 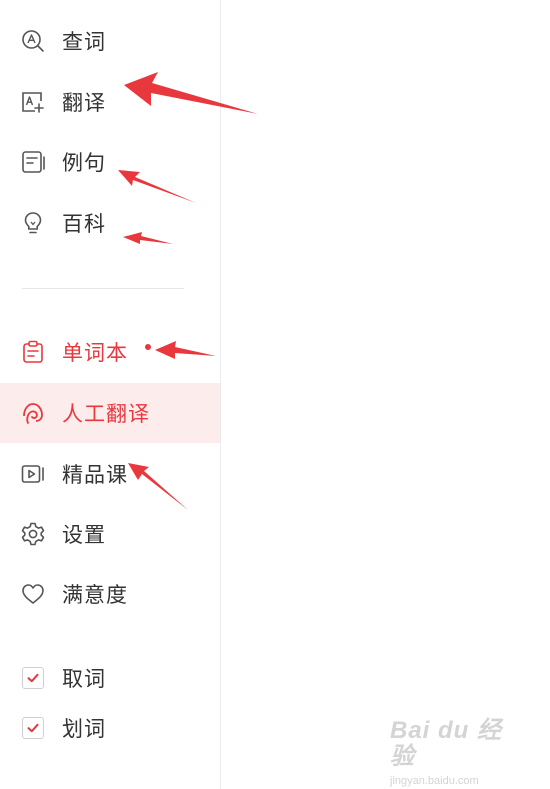 What do you see at coordinates (148, 347) in the screenshot?
I see `notification-dot` at bounding box center [148, 347].